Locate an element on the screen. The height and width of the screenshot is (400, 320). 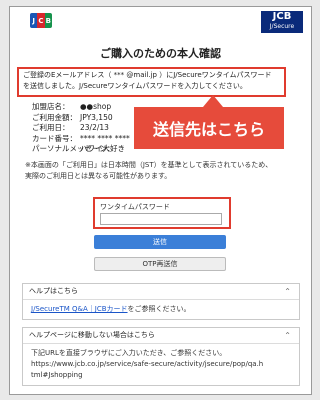
detail-row: ご利用金額： JPY3,150 is located at coordinates (81, 118).